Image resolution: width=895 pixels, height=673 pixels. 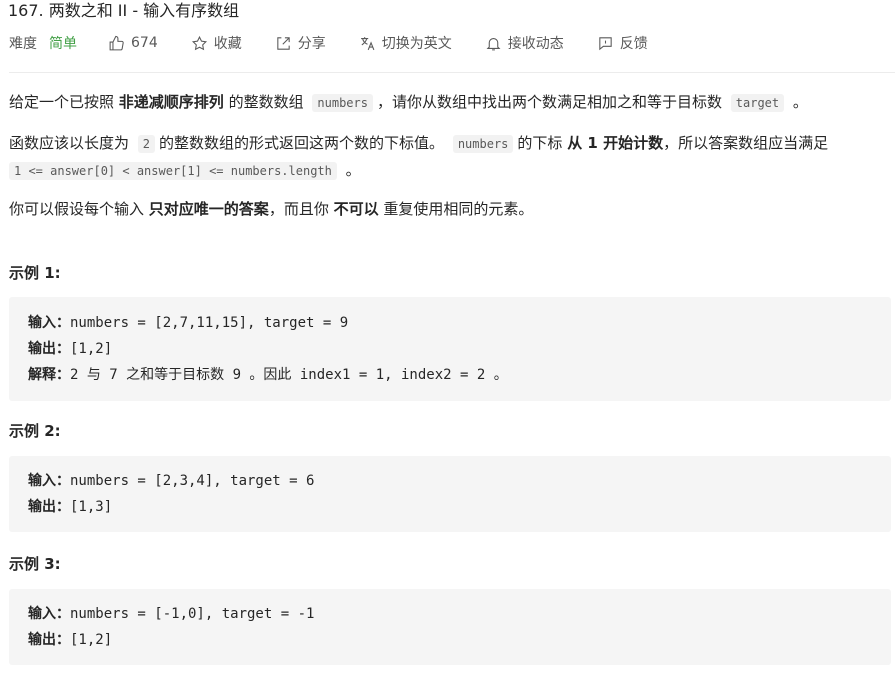 I want to click on like-count: 674, so click(x=144, y=43).